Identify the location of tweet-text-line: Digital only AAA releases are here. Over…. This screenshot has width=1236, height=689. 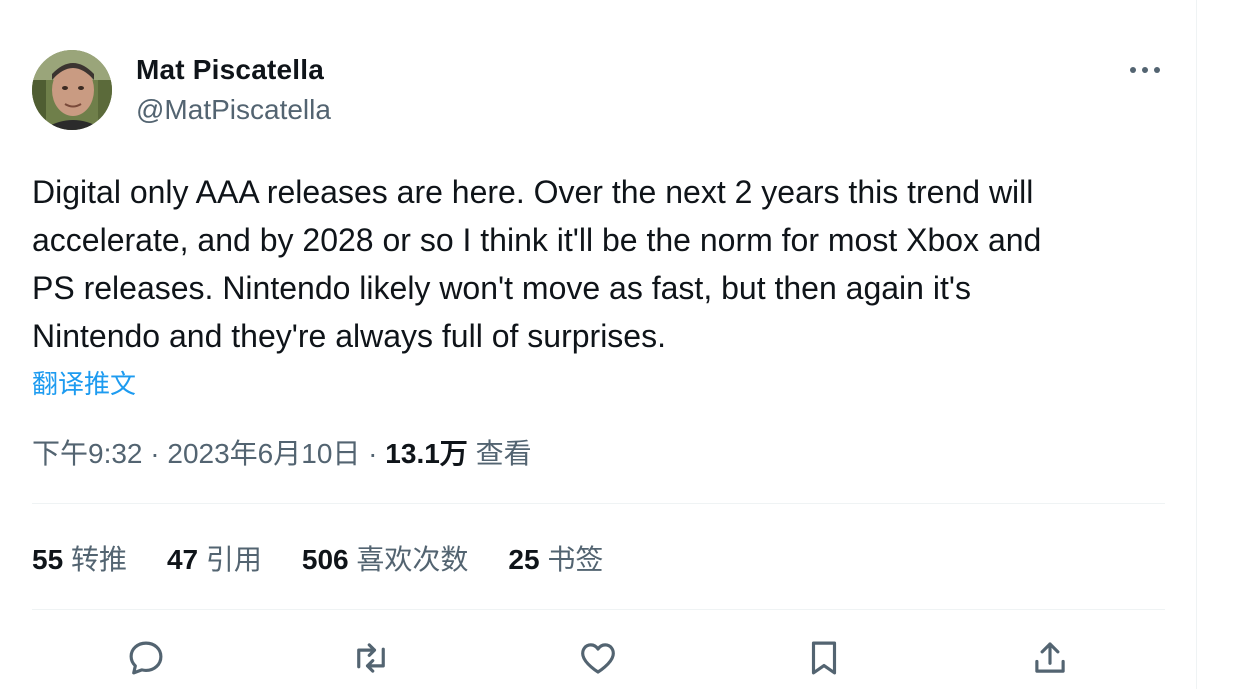
(533, 192).